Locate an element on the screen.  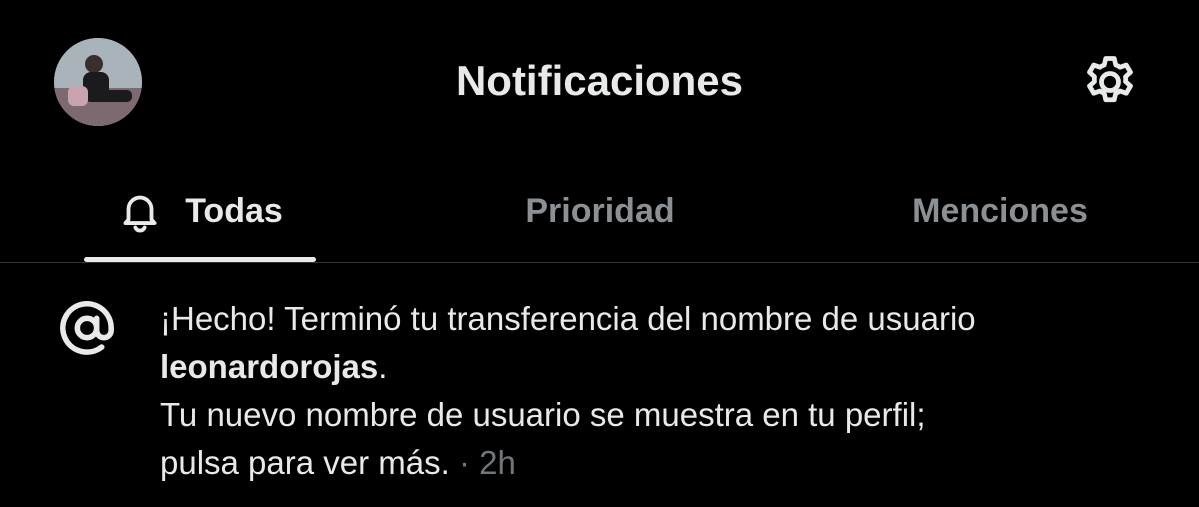
bell-icon is located at coordinates (140, 214).